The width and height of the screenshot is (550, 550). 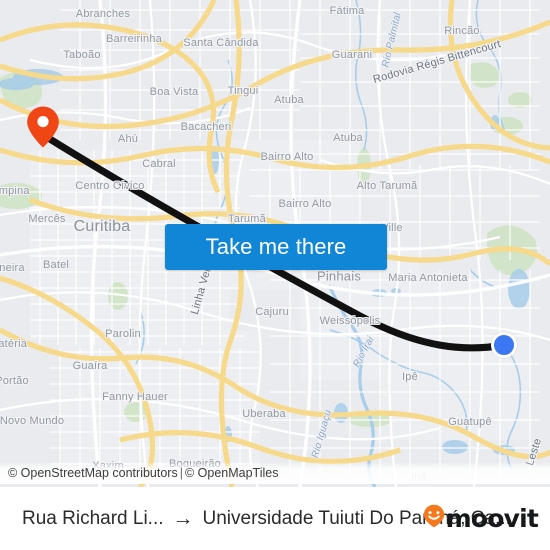 I want to click on attribution-openmaptiles: © OpenMapTiles, so click(x=232, y=473).